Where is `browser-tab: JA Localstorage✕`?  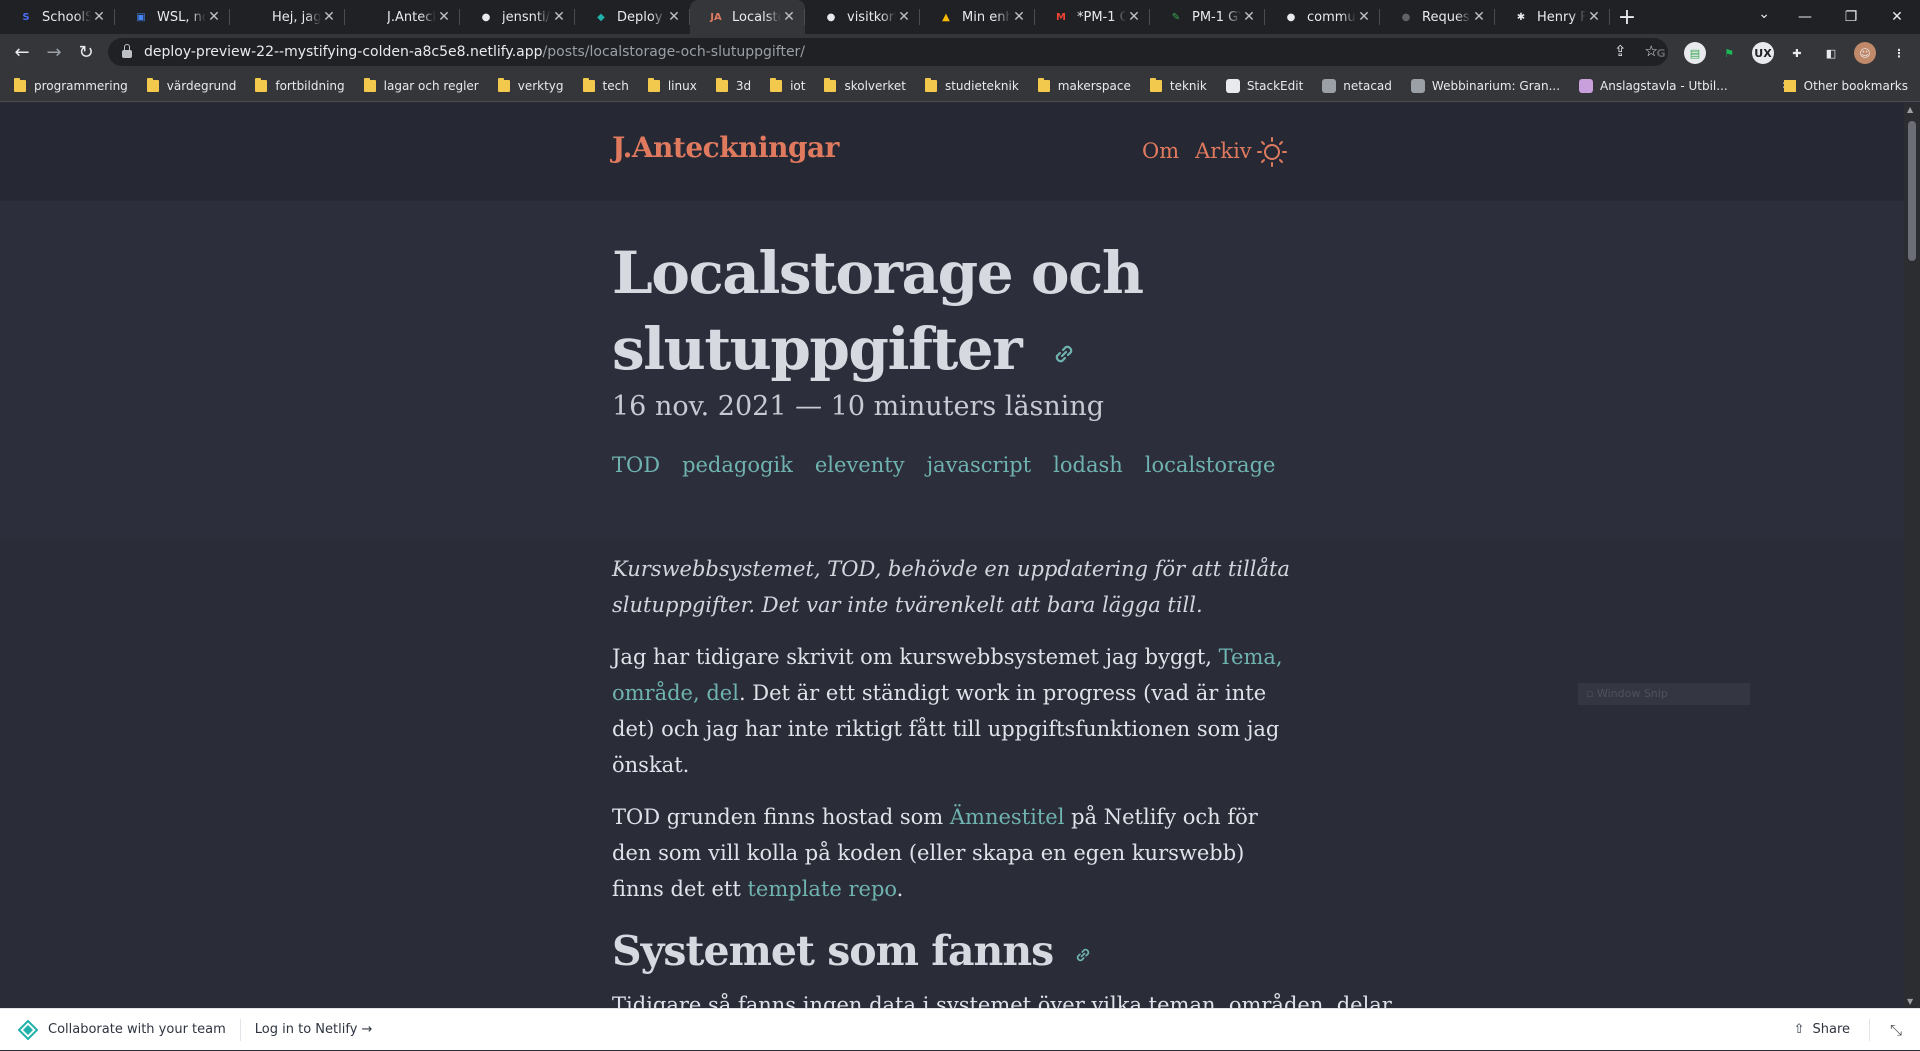 browser-tab: JA Localstorage✕ is located at coordinates (747, 17).